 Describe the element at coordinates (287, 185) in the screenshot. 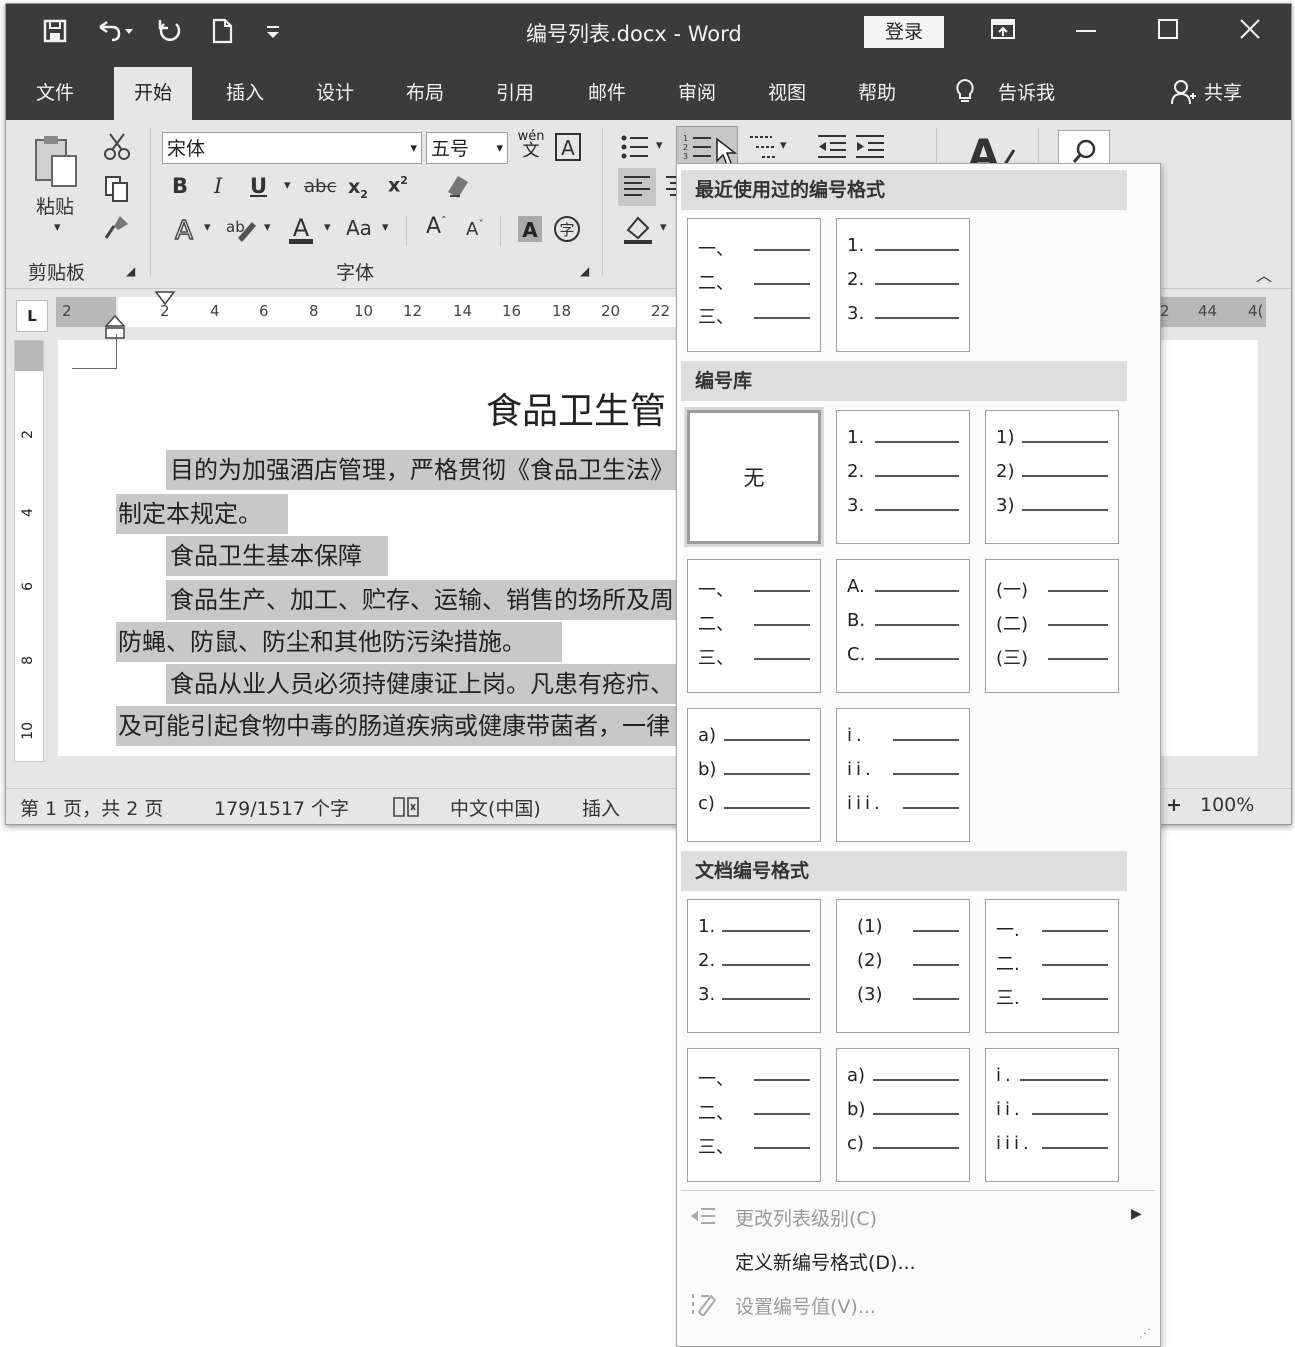

I see `underline-dropdown-icon: ▾` at that location.